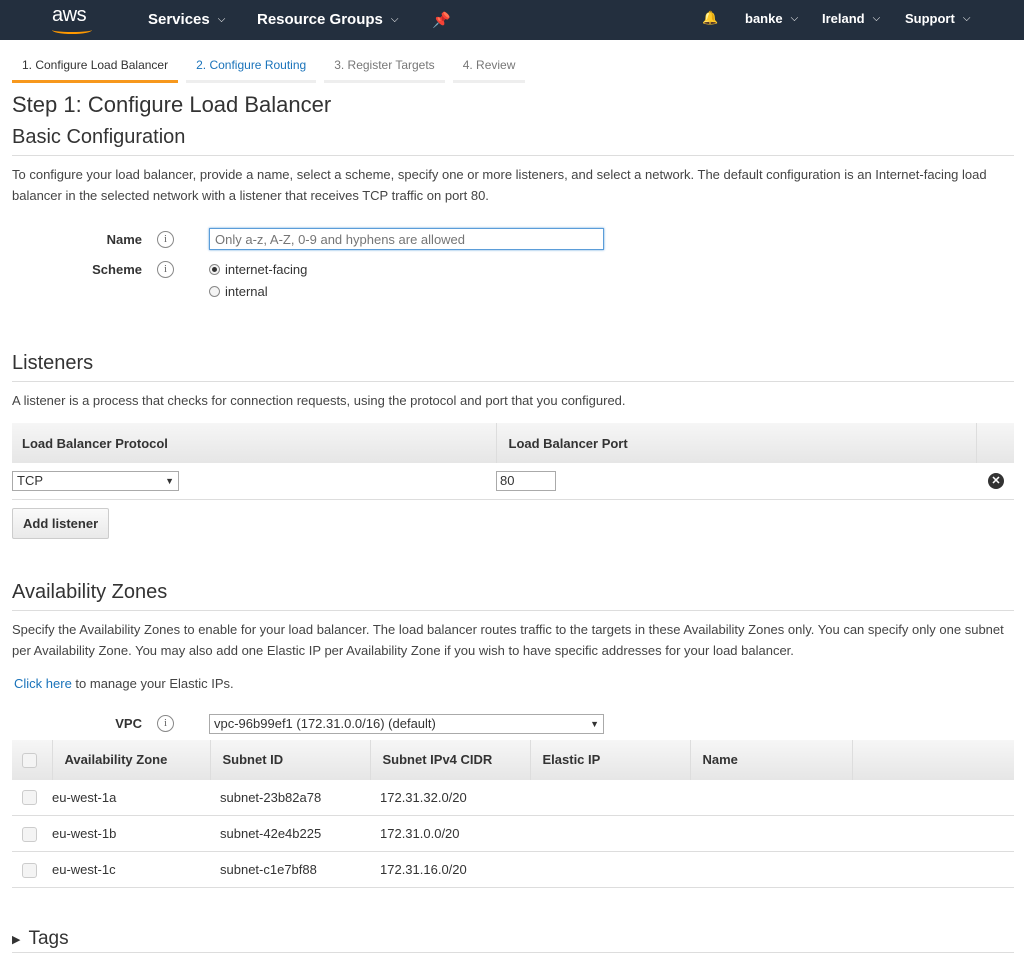 The height and width of the screenshot is (953, 1024). I want to click on col-protocol: Load Balancer Protocol, so click(254, 443).